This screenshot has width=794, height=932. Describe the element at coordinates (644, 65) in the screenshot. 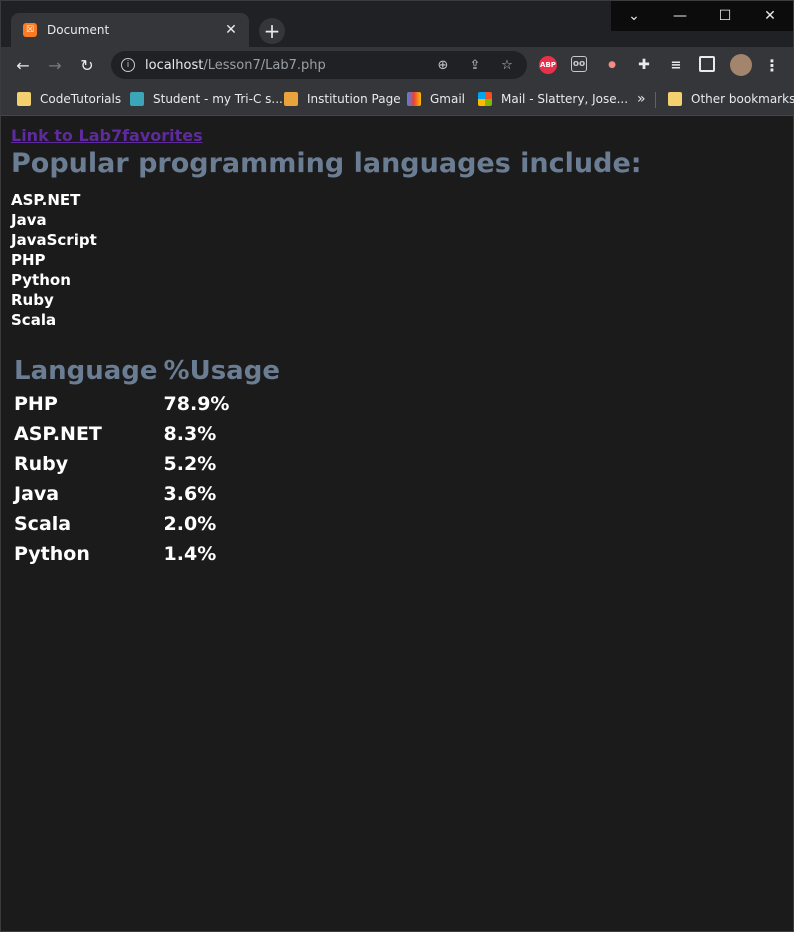

I see `puzzle-icon: ✚` at that location.